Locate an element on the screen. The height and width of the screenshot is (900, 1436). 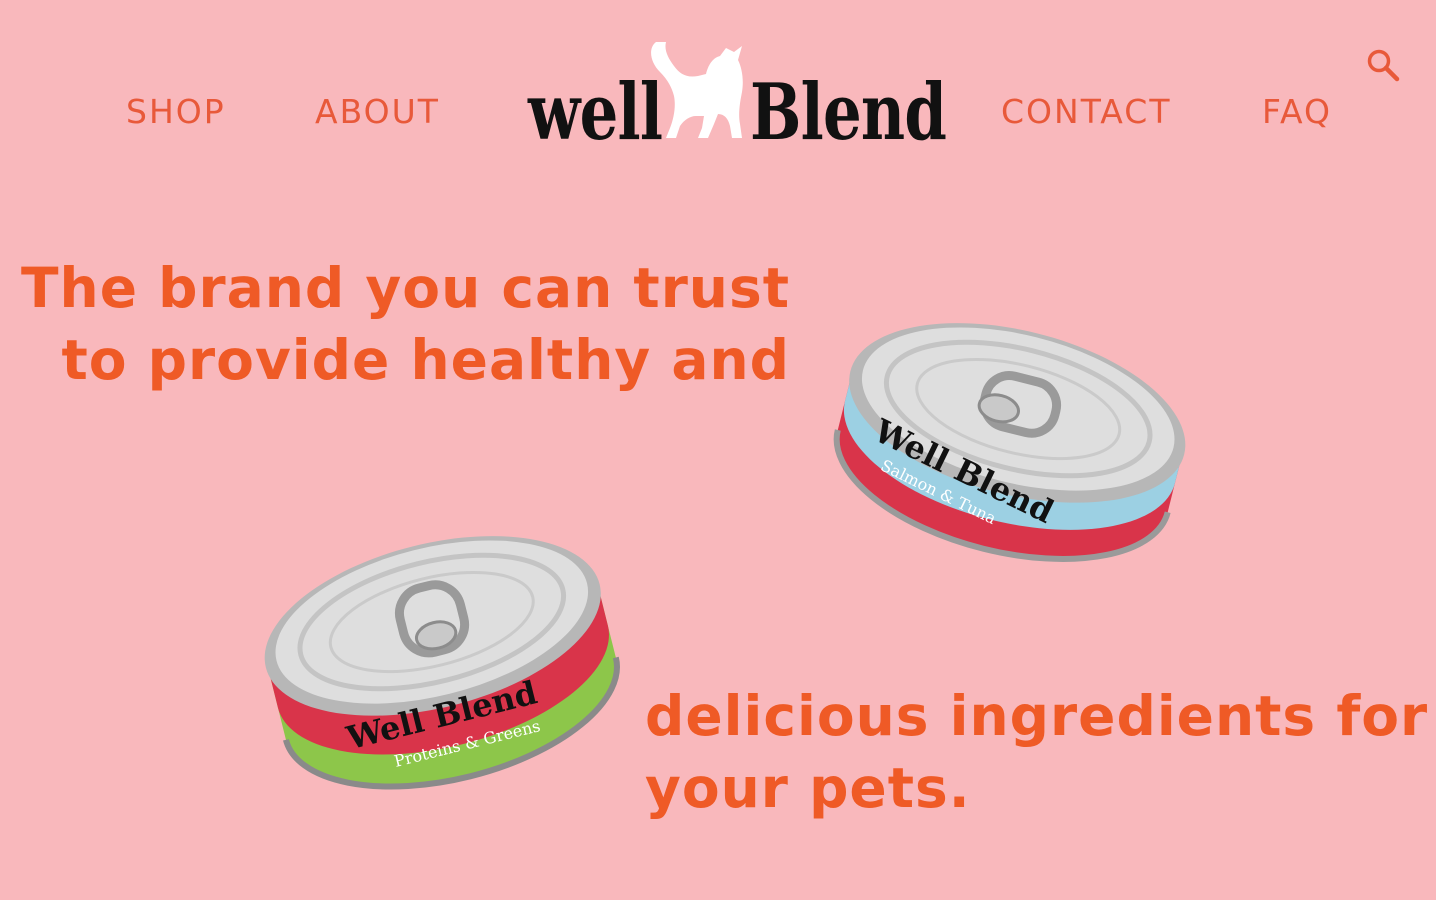
hero-headline-bottom: delicious ingredients for your pets. is located at coordinates (1036, 752).